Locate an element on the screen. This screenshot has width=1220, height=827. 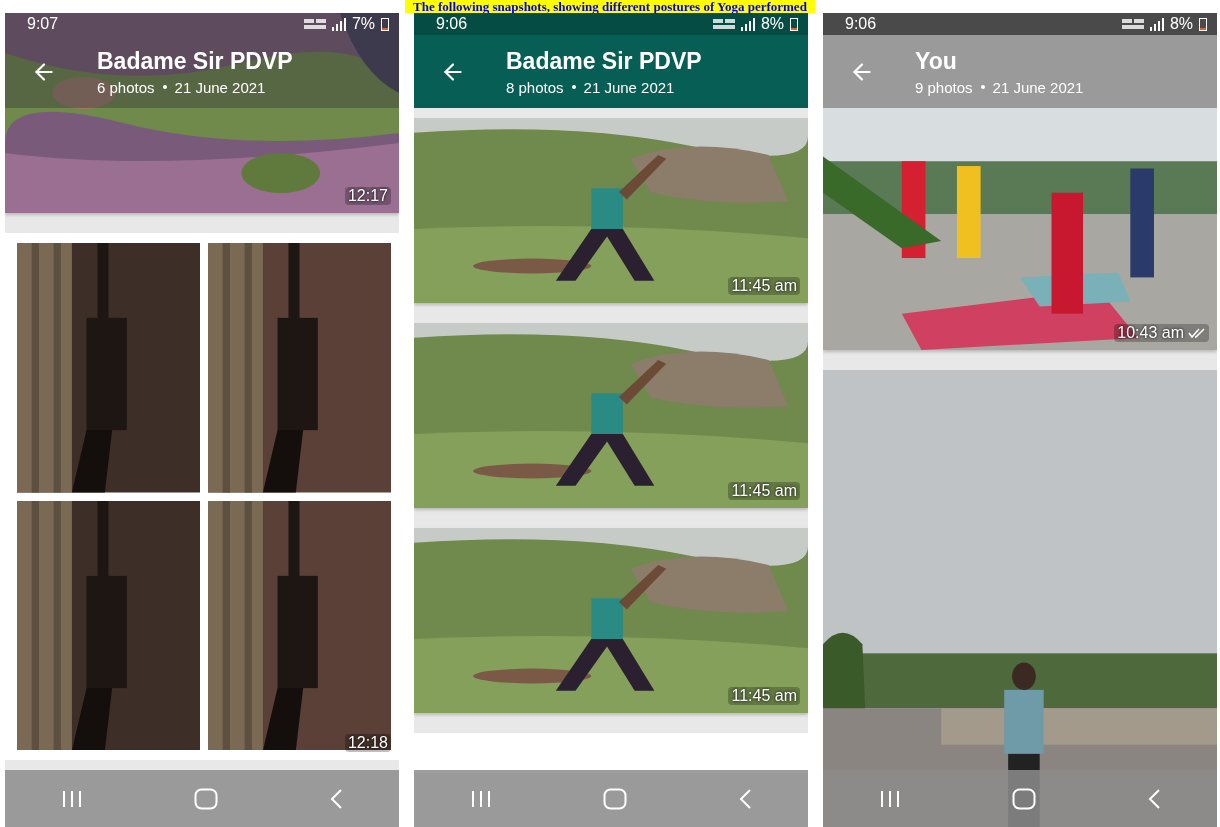
photo-count: 6 photos is located at coordinates (126, 87).